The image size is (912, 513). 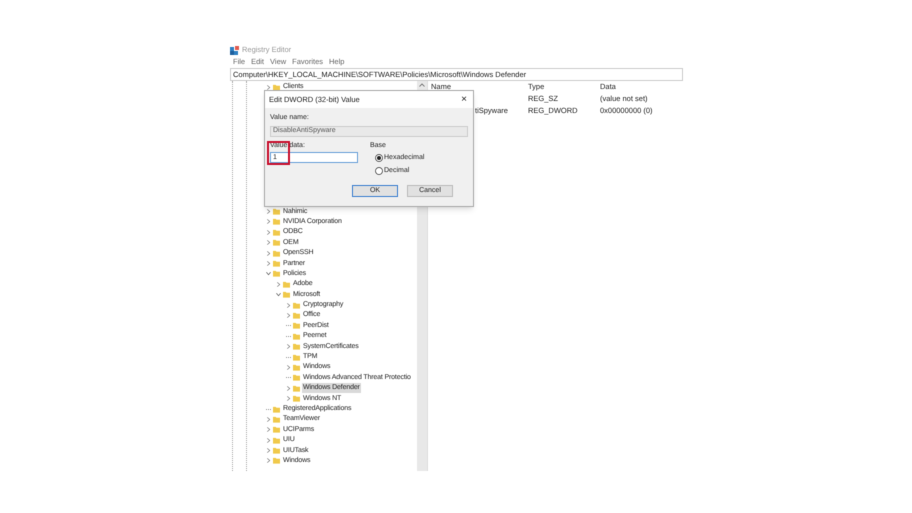 I want to click on registry-cubes-icon, so click(x=234, y=50).